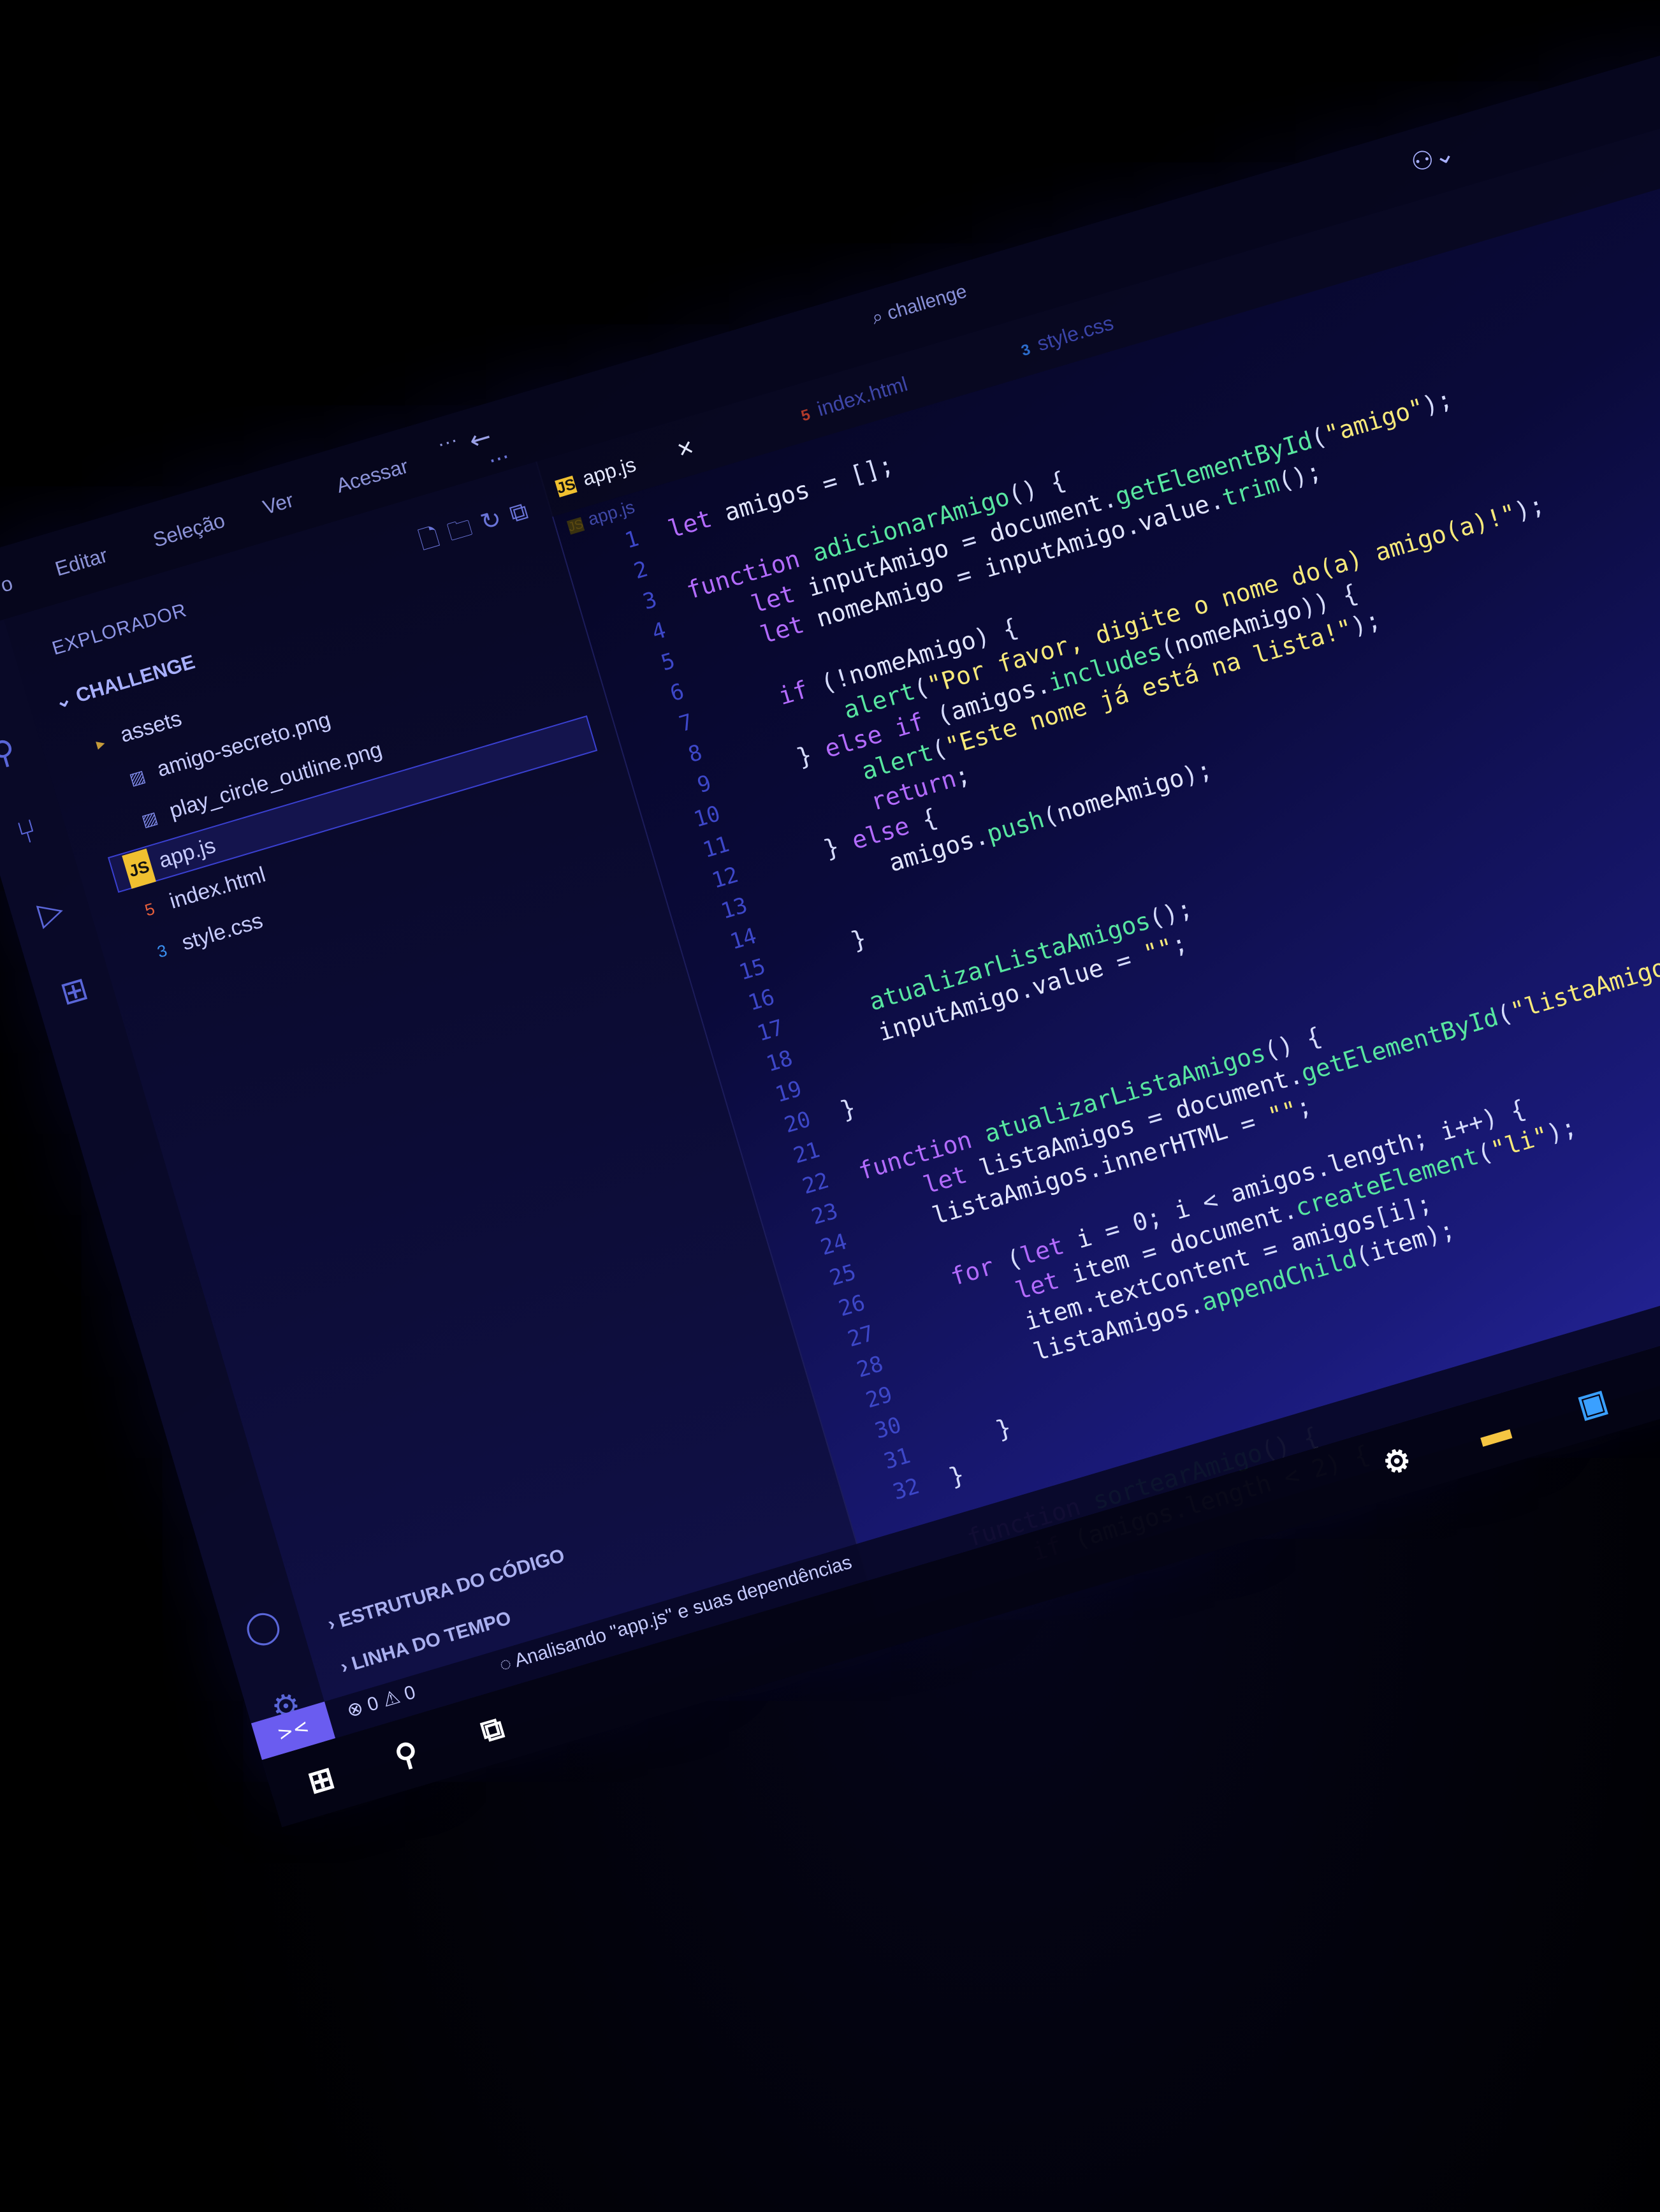 The image size is (1660, 2212). Describe the element at coordinates (609, 471) in the screenshot. I see `tab-label: app.js` at that location.